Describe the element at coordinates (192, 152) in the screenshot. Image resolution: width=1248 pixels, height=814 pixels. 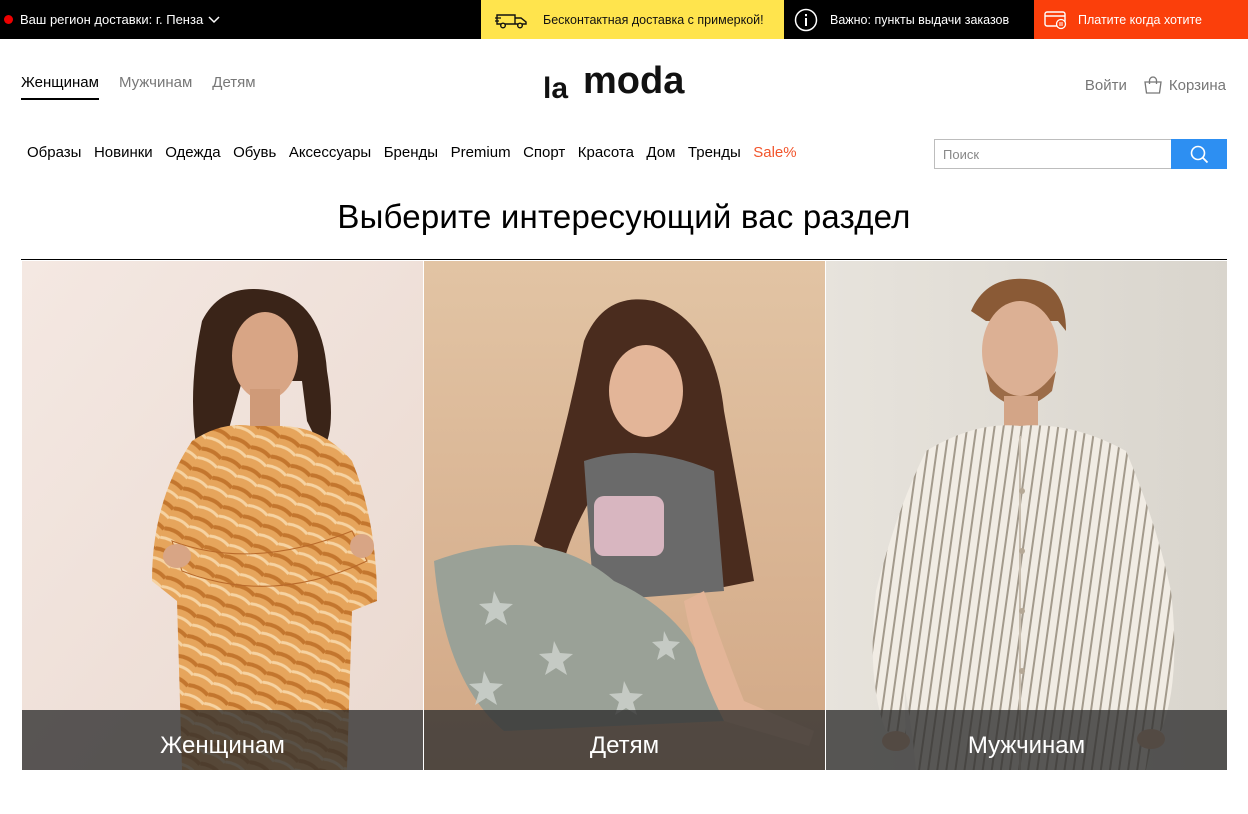
I see `menu-item-clothing: Одежда` at that location.